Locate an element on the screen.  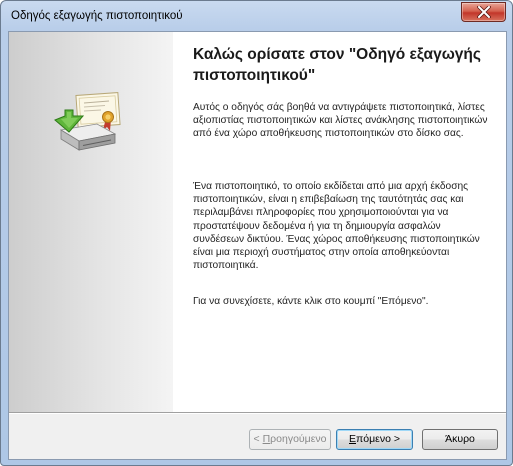
back-button-prefix: < is located at coordinates (258, 439).